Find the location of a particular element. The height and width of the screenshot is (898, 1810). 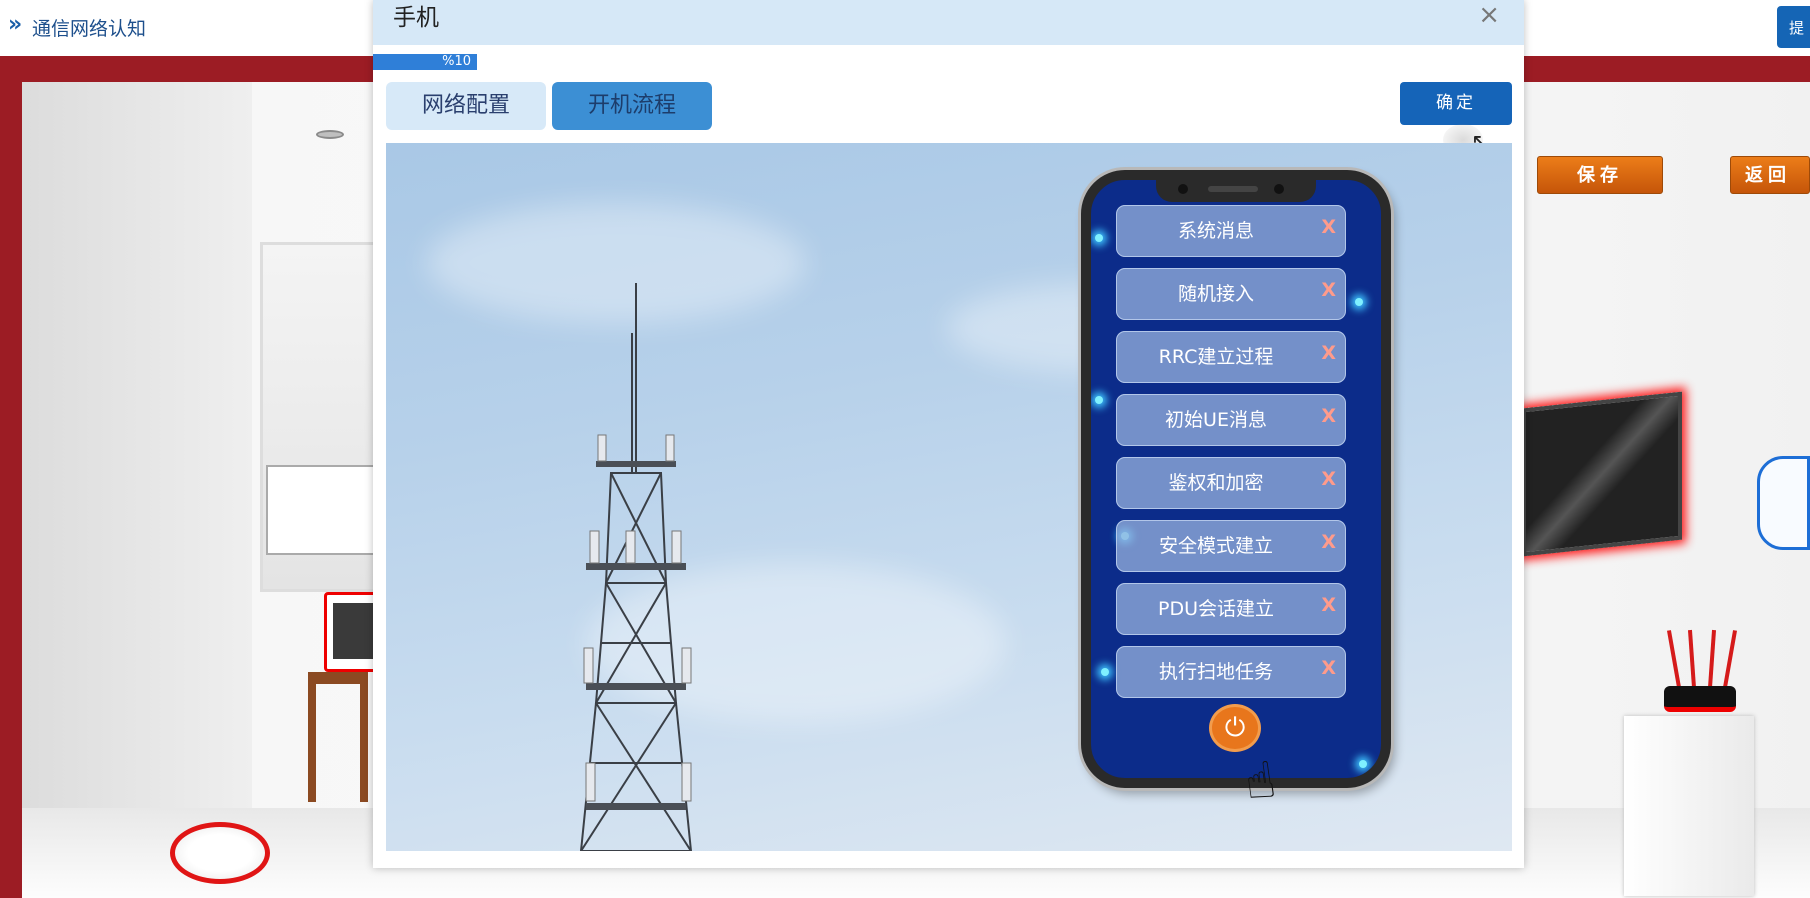

confirm-button: 确定 is located at coordinates (1456, 103).